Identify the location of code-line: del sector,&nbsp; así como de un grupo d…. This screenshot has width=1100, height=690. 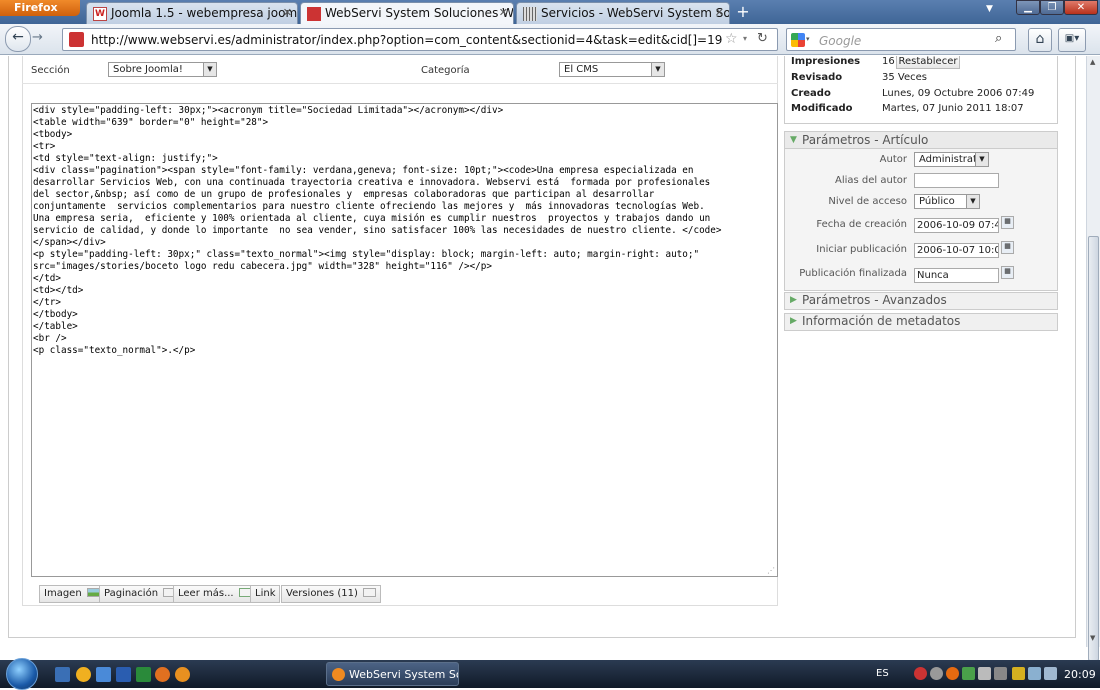
(344, 194).